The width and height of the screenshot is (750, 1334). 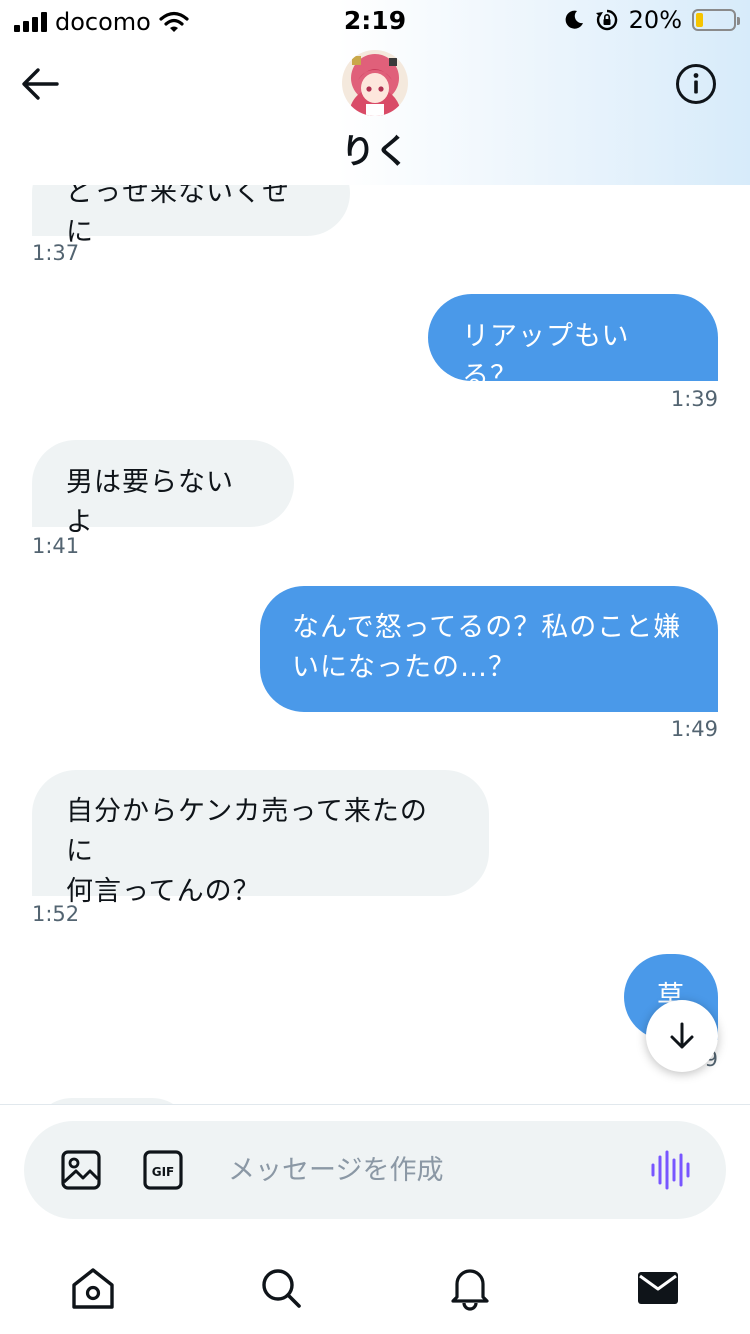 What do you see at coordinates (375, 20) in the screenshot?
I see `status-bar: docomo 2:19 20%` at bounding box center [375, 20].